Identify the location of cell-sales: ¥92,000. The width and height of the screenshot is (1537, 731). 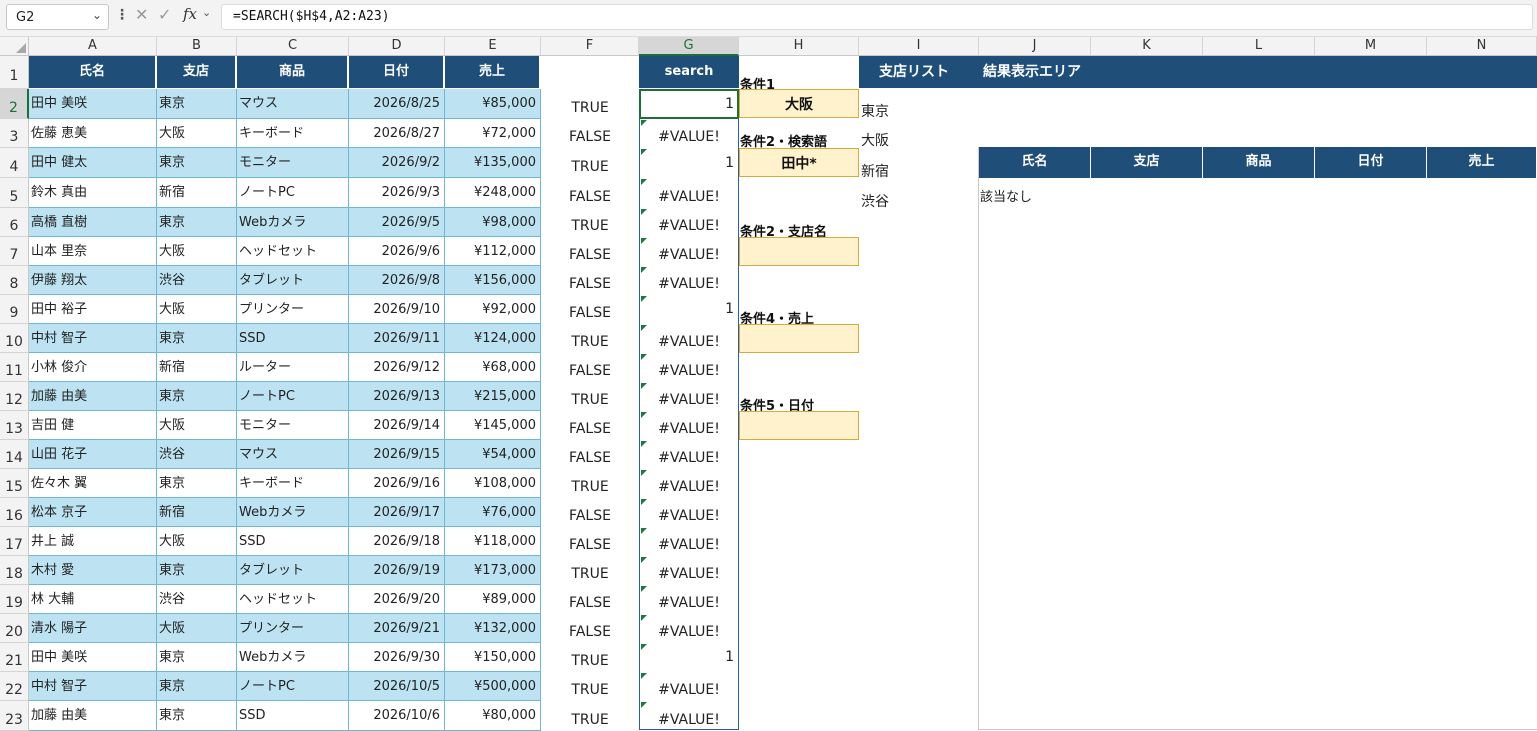
(493, 309).